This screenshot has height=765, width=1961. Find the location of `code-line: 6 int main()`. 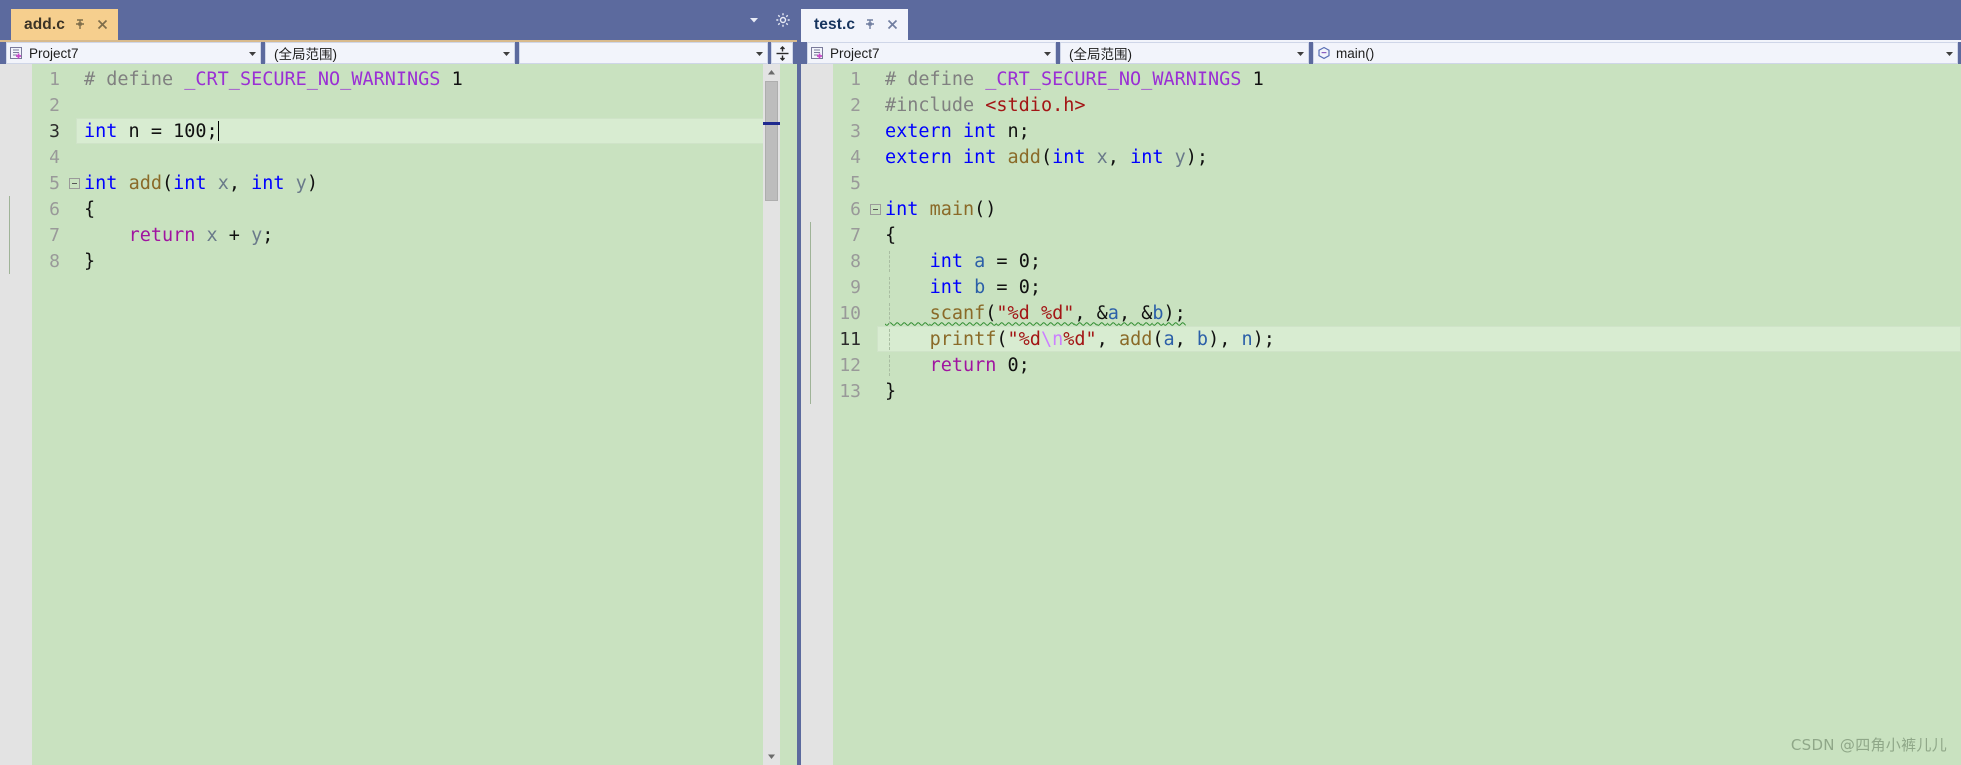

code-line: 6 int main() is located at coordinates (1381, 209).